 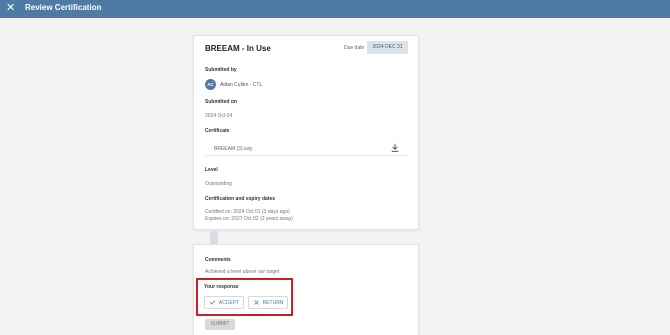 I want to click on card-connector, so click(x=214, y=237).